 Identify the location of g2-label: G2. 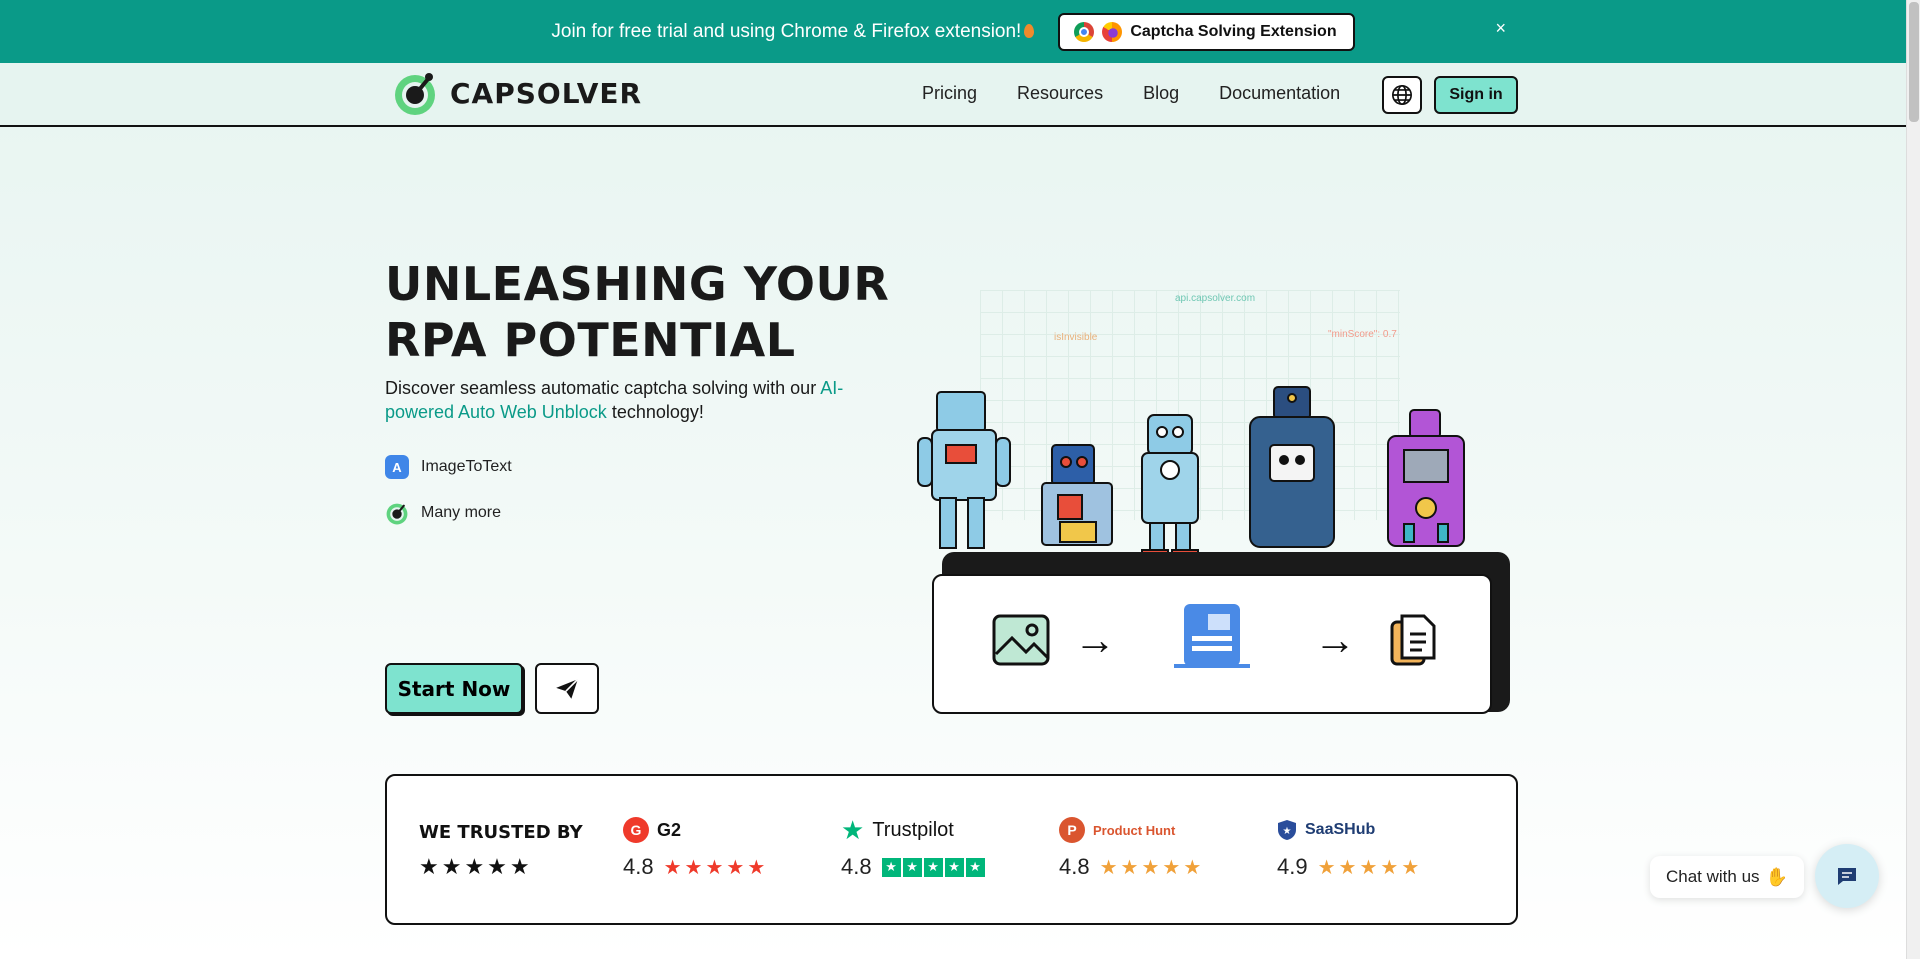
(669, 829).